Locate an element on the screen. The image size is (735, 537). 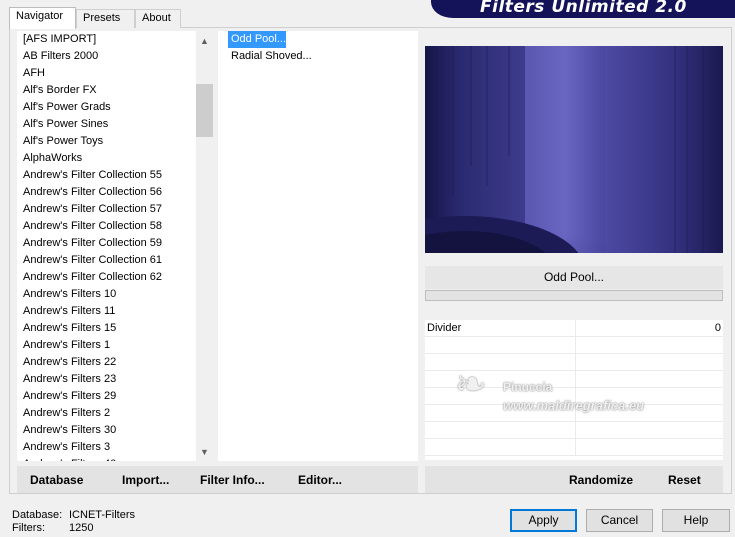
category-item: Andrew's Filter Collection 59 is located at coordinates (115, 243).